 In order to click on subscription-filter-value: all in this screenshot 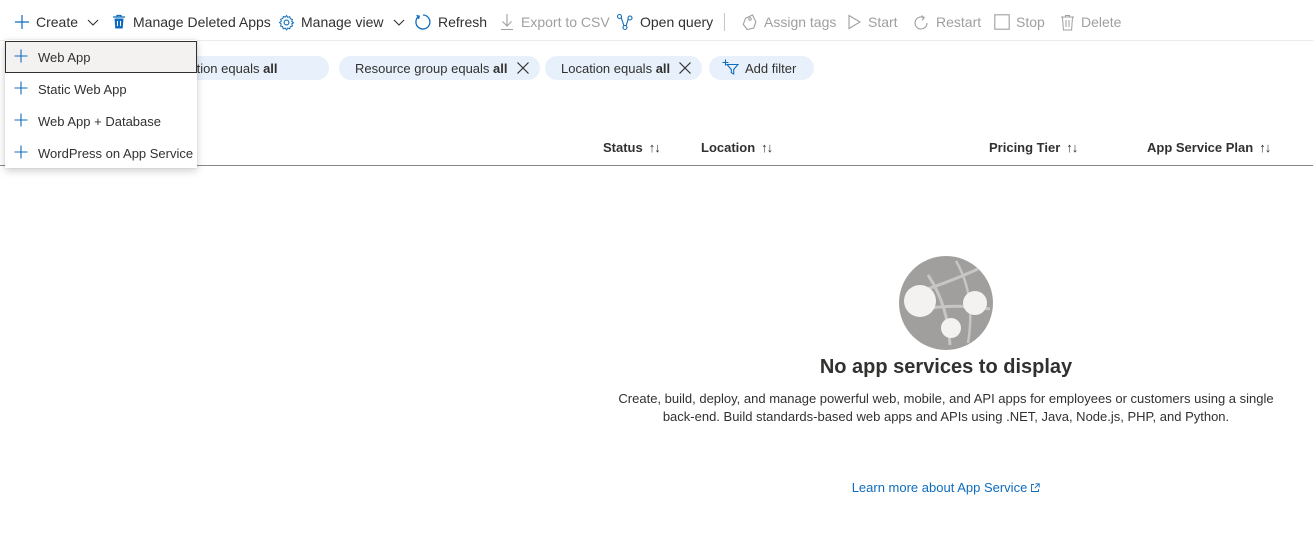, I will do `click(270, 68)`.